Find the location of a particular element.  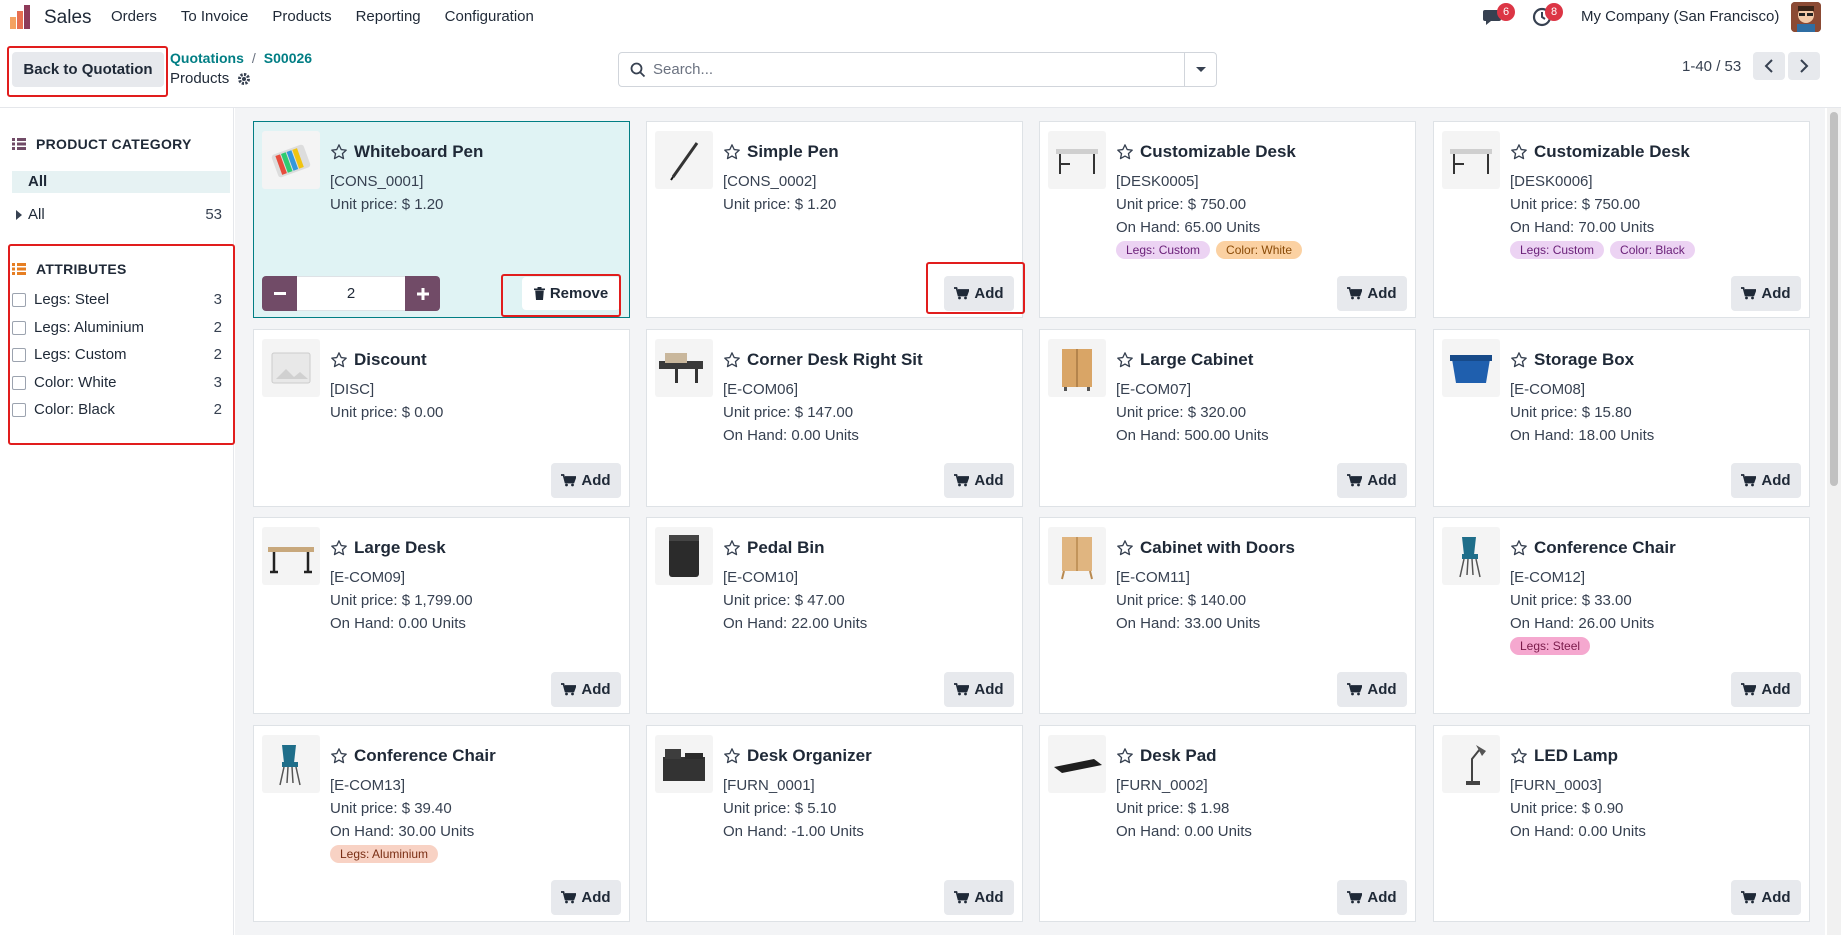

chevron-left-icon is located at coordinates (1768, 66).